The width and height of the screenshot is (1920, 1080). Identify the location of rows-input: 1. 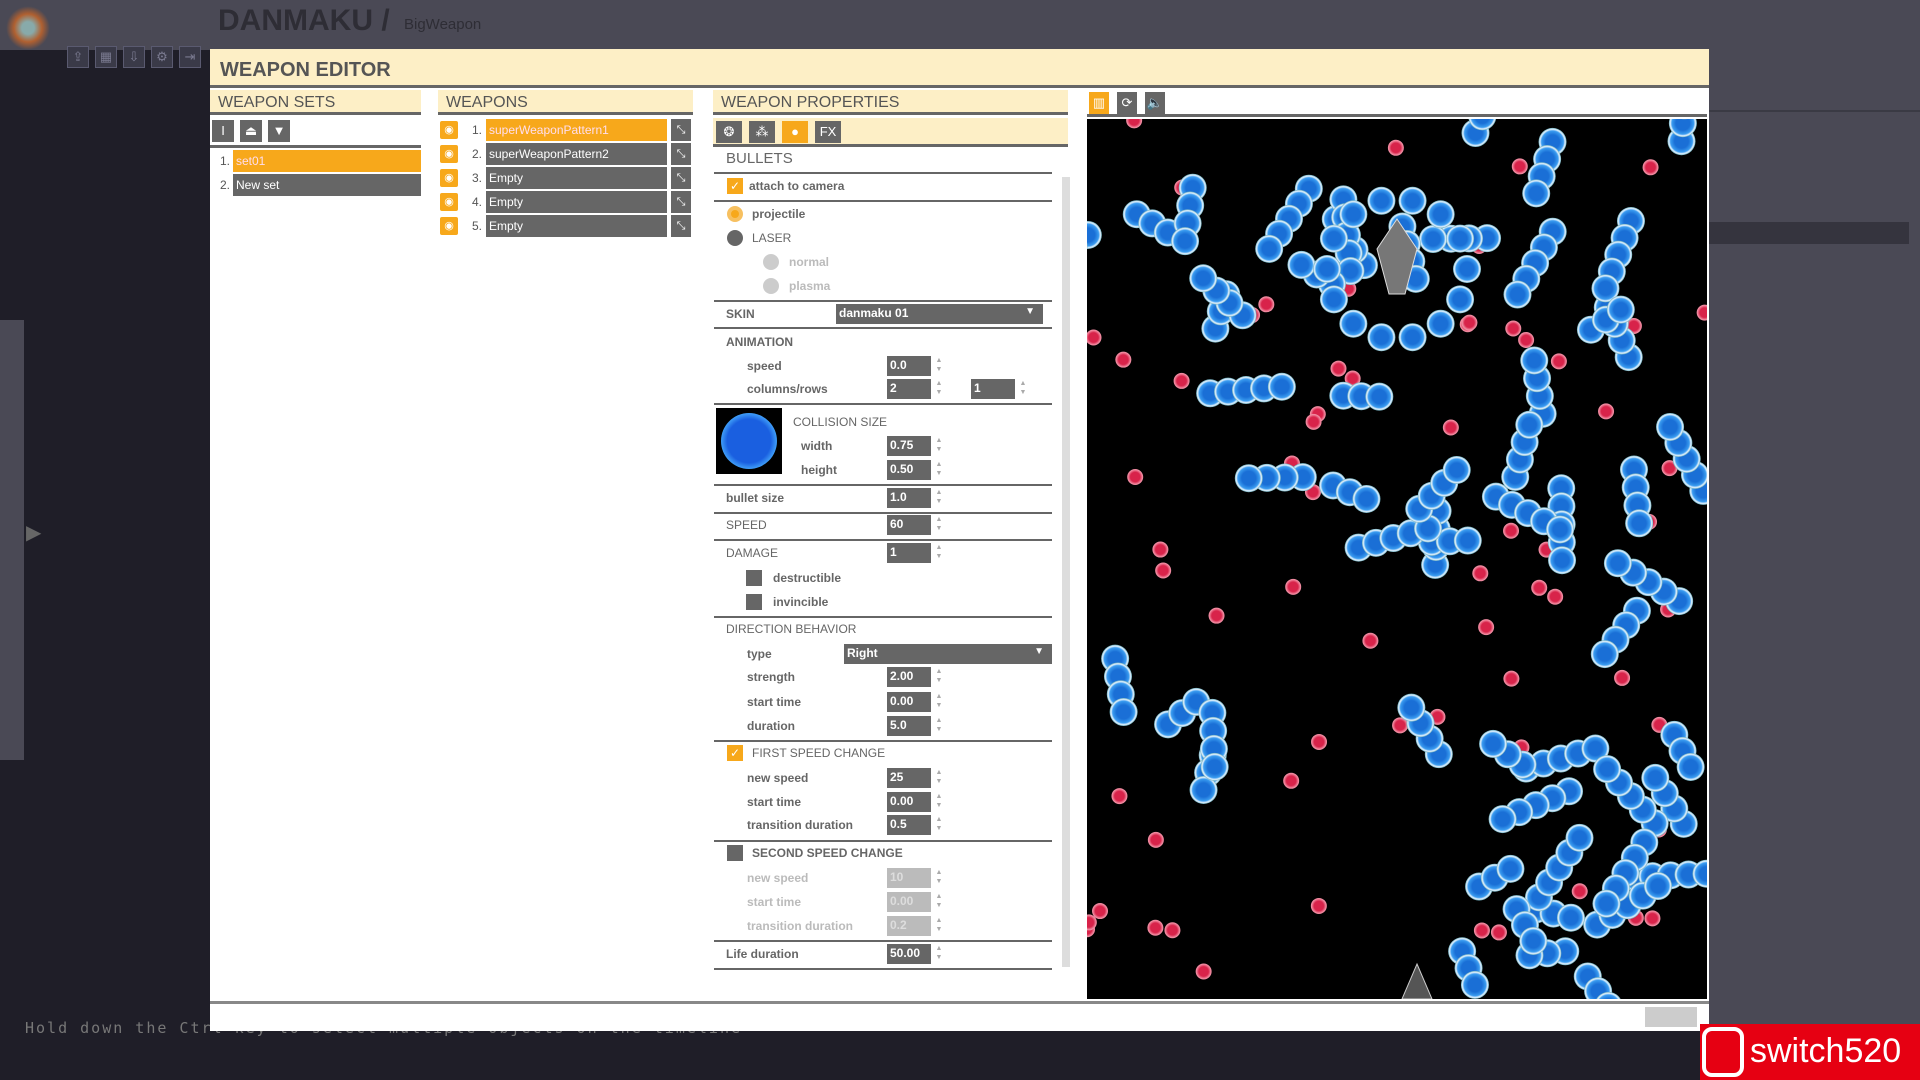
(993, 389).